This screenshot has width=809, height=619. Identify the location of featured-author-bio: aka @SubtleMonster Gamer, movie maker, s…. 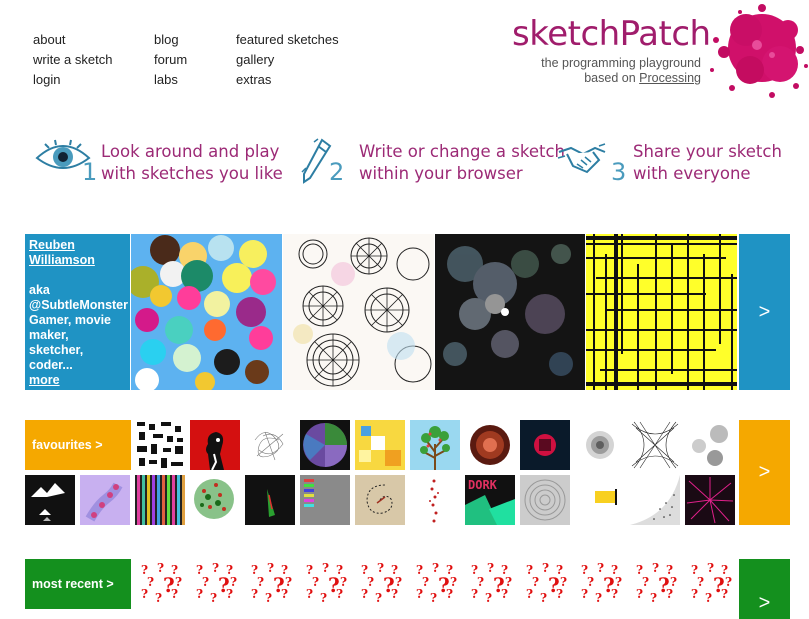
(78, 327).